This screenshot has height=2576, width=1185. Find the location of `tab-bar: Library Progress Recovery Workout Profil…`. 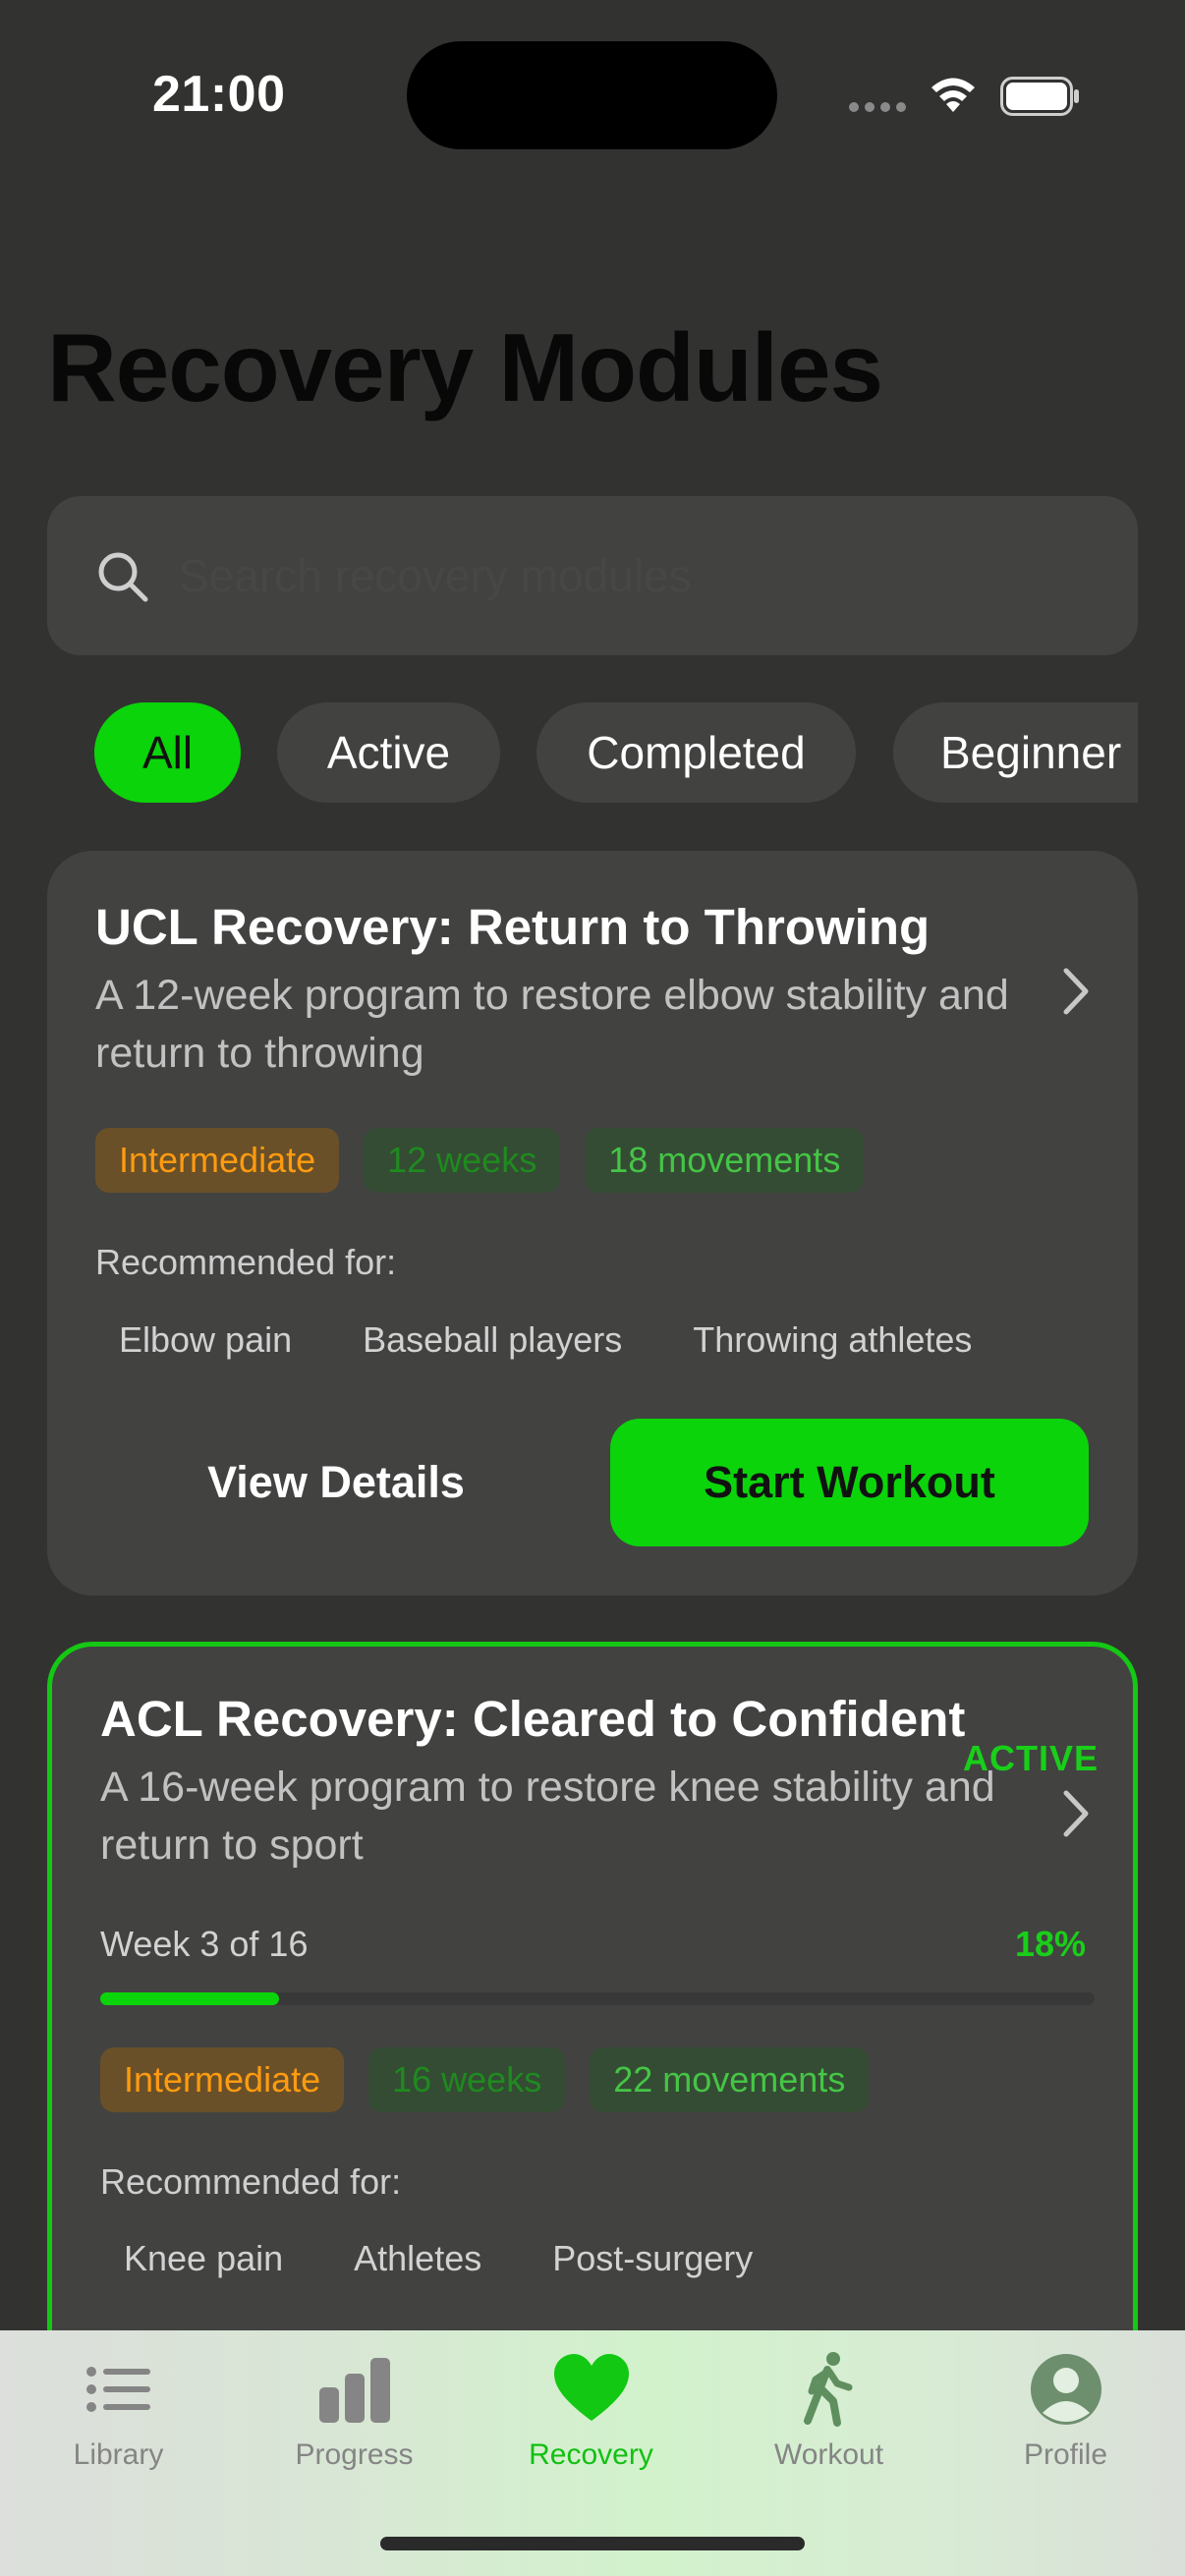

tab-bar: Library Progress Recovery Workout Profil… is located at coordinates (592, 2453).